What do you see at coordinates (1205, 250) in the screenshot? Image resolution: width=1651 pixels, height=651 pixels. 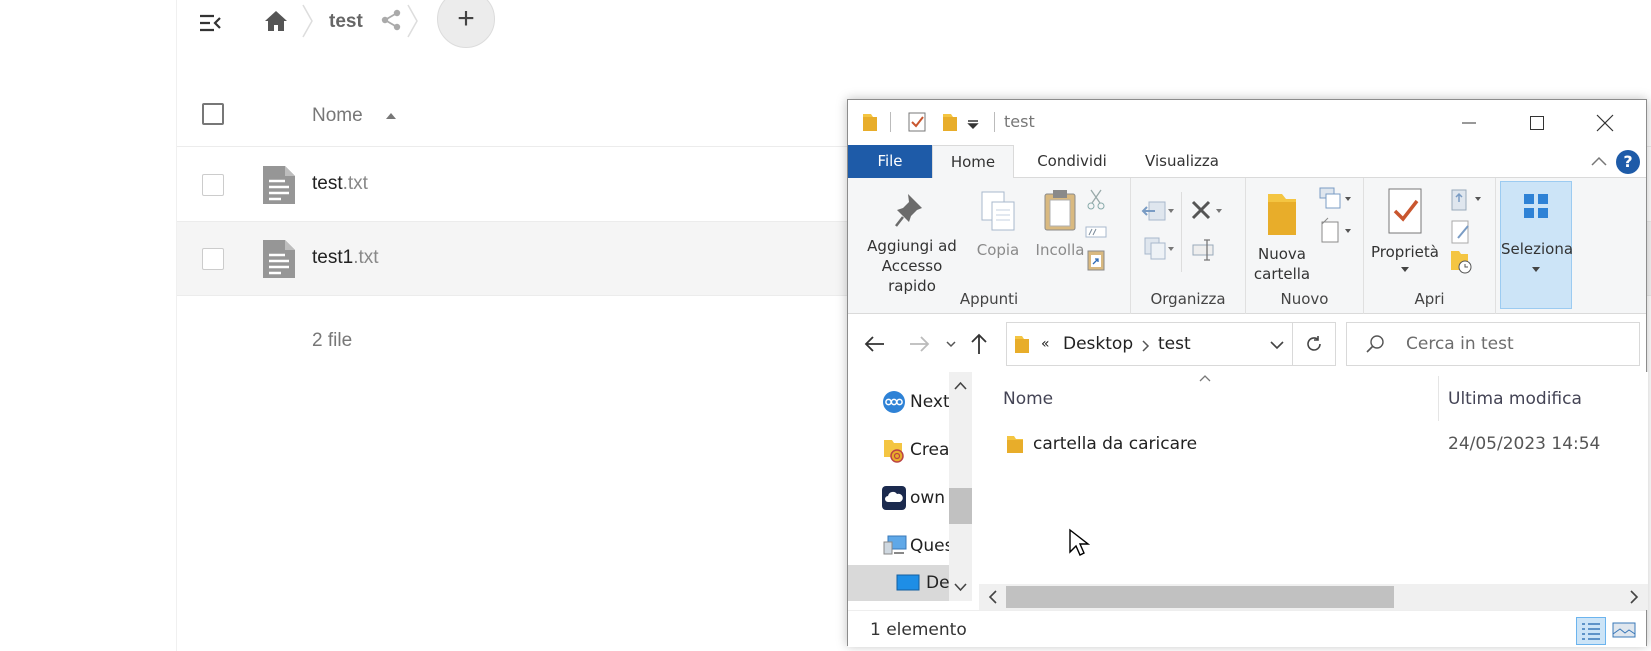 I see `rename-icon` at bounding box center [1205, 250].